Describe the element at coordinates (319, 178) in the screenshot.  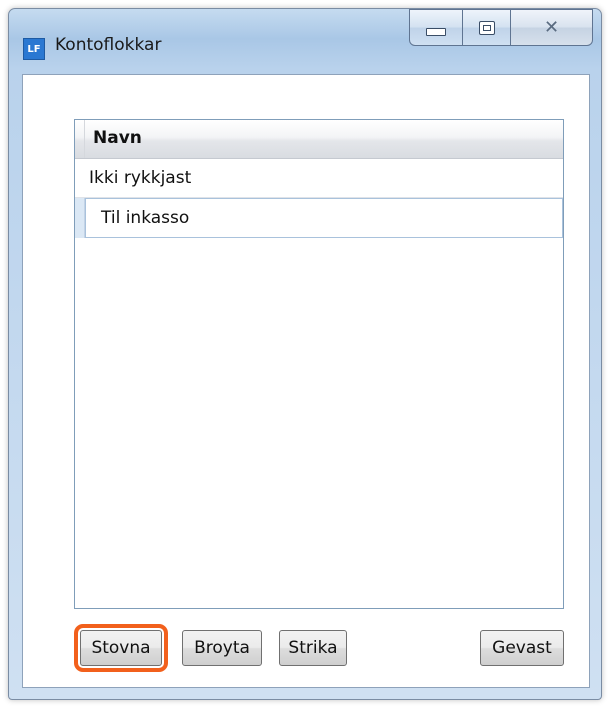
I see `table-row: Ikki rykkjast` at that location.